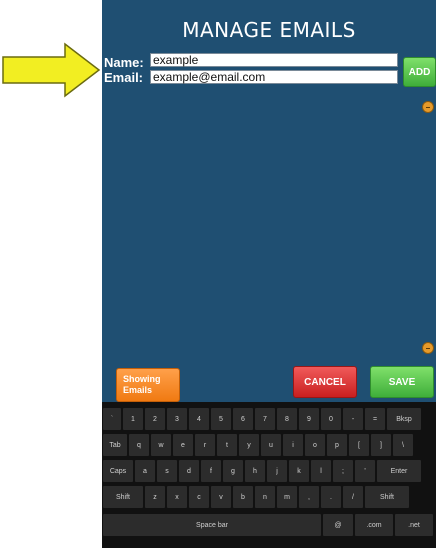  What do you see at coordinates (399, 471) in the screenshot?
I see `enter-key: Enter` at bounding box center [399, 471].